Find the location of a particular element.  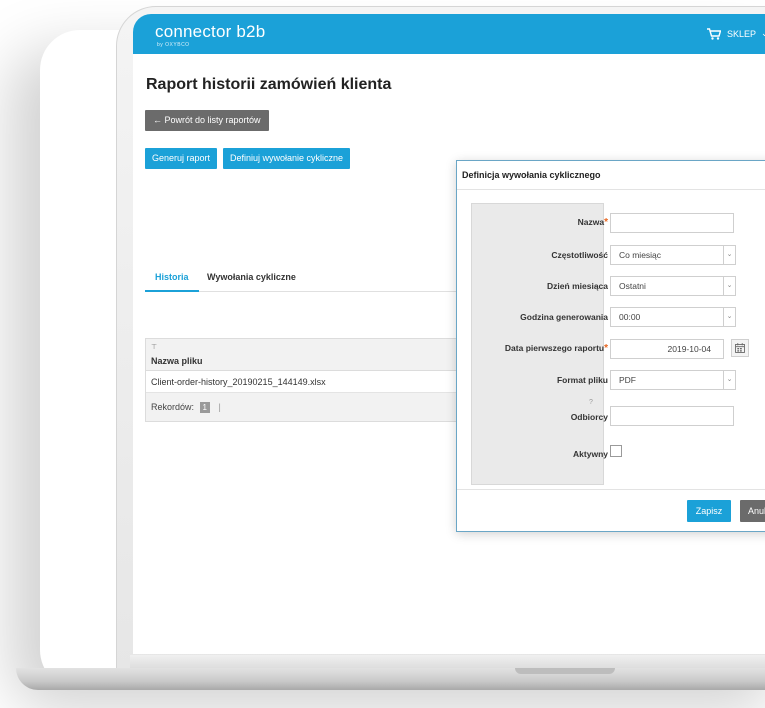

first-report-date-field: 2019-10-04 is located at coordinates (667, 349).